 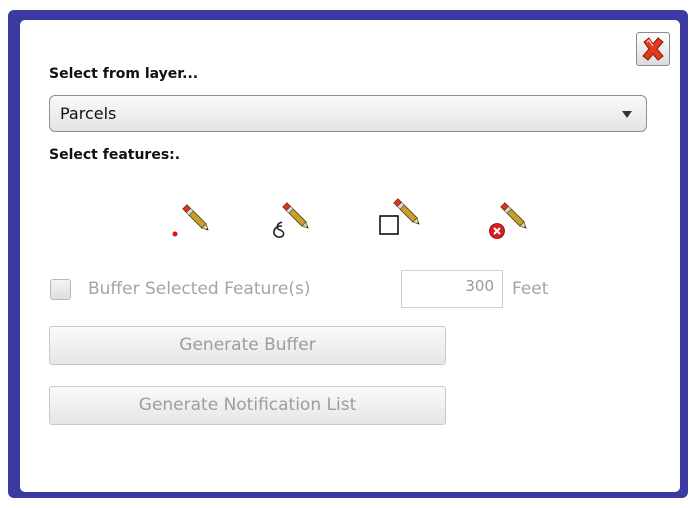 I want to click on buffer-checkbox, so click(x=60, y=289).